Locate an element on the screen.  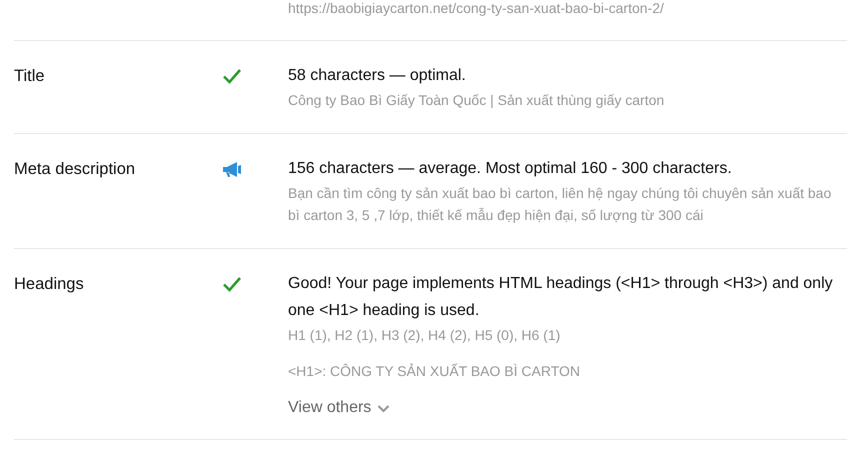
view-others-link: View others is located at coordinates (339, 408).